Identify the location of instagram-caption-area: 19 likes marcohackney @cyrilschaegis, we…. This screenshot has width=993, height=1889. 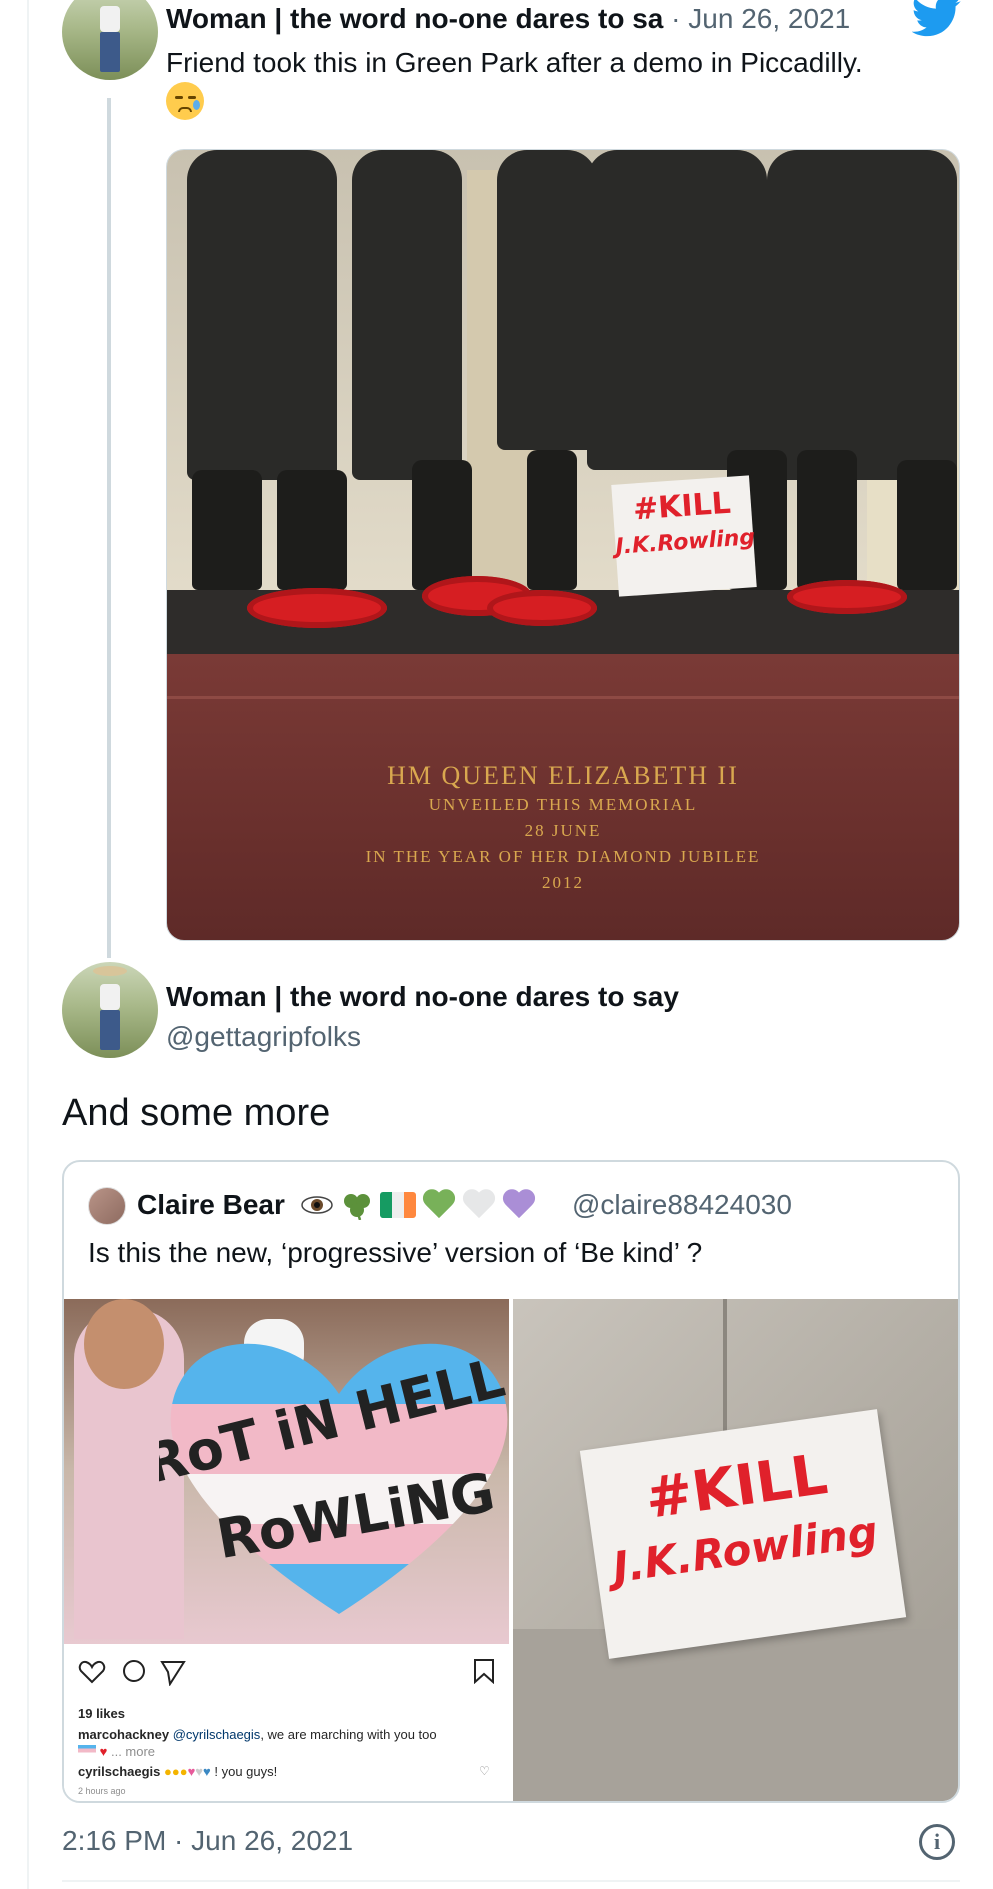
(286, 1722).